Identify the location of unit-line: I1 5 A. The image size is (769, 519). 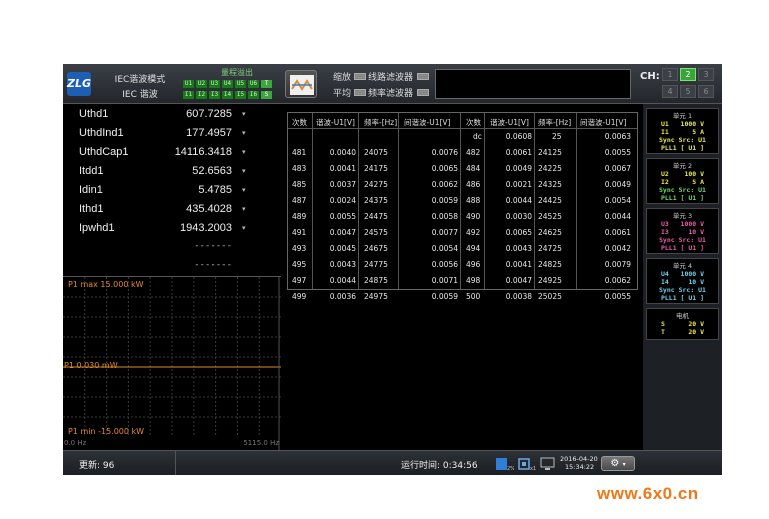
(682, 132).